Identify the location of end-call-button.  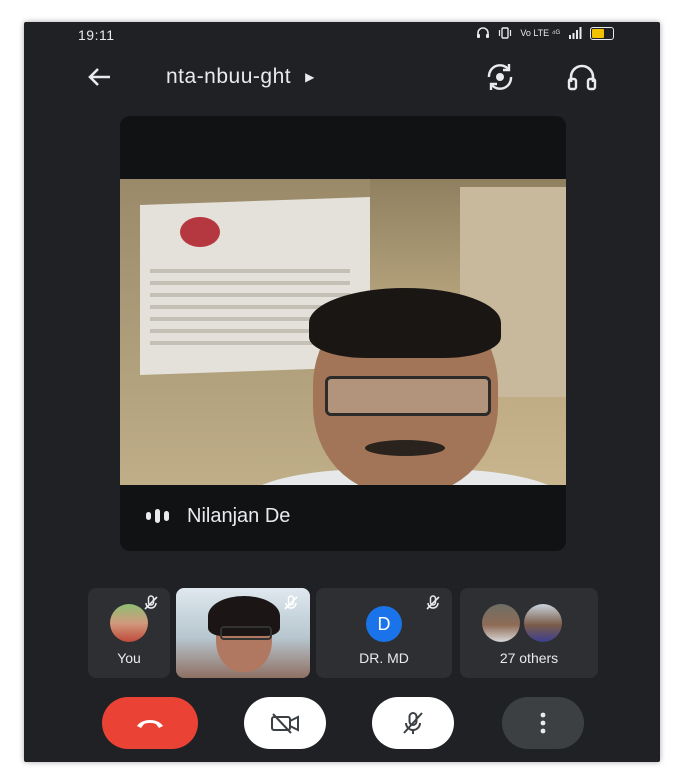
(150, 723).